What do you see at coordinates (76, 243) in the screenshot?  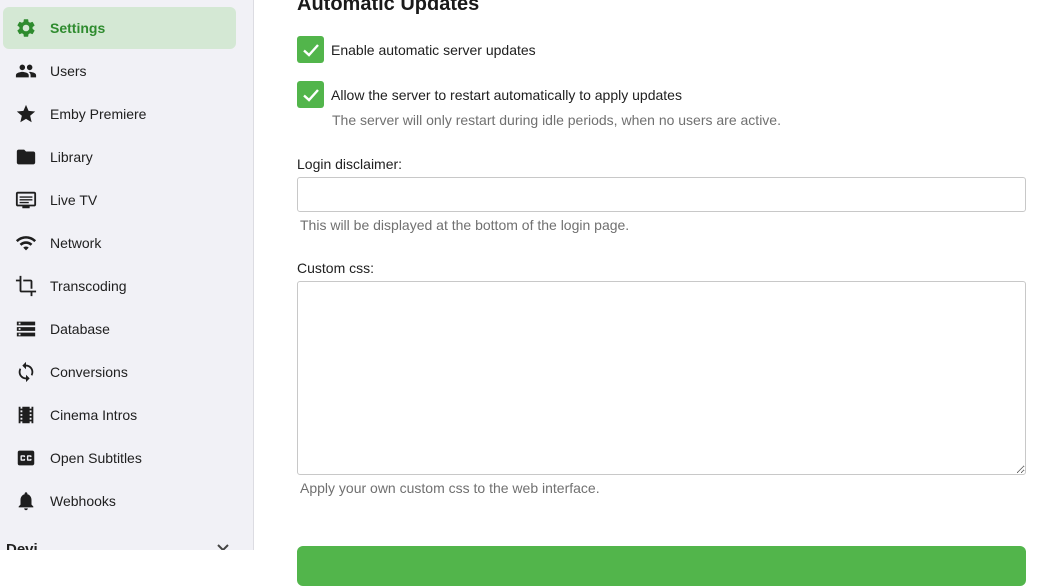 I see `sidebar-item-label: Network` at bounding box center [76, 243].